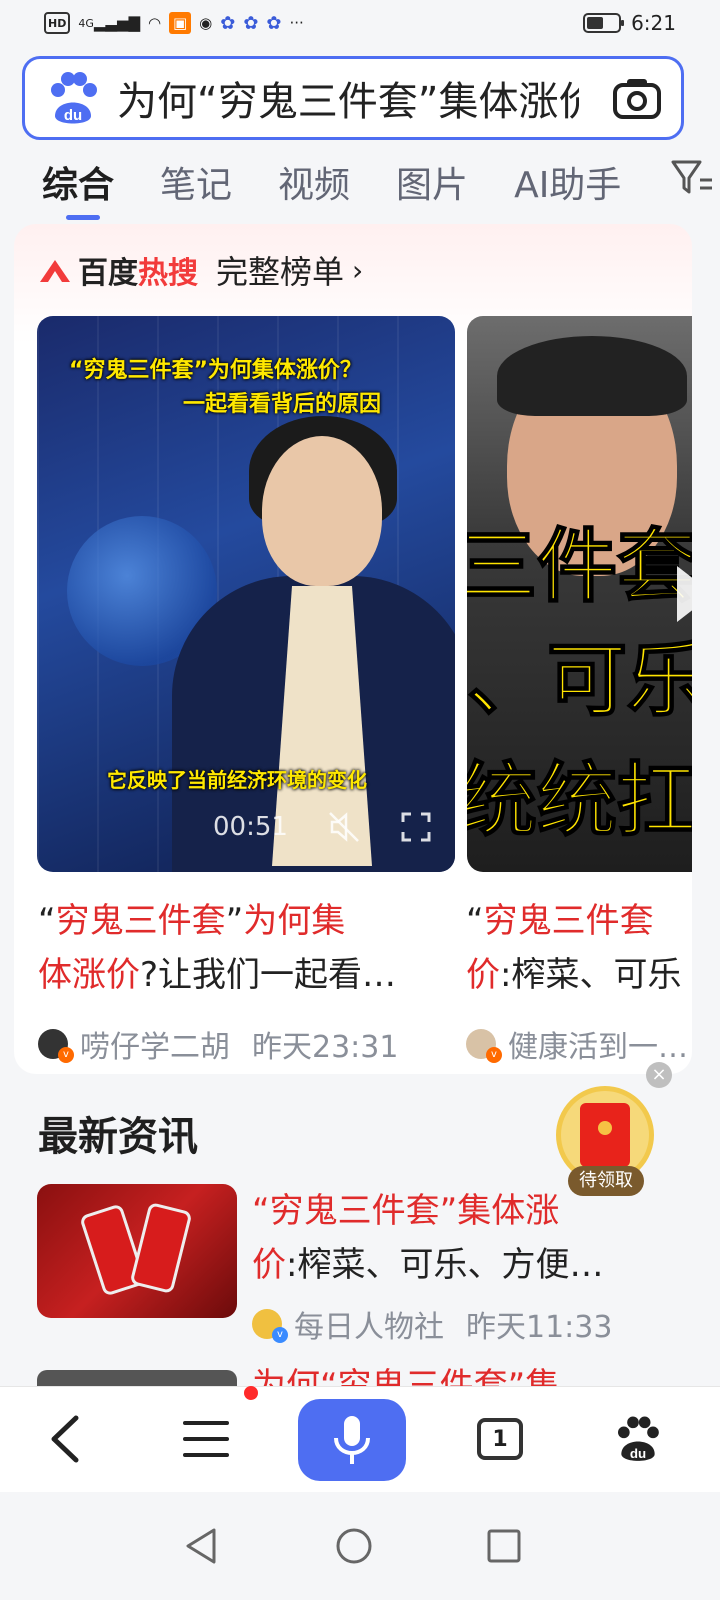 The width and height of the screenshot is (720, 1600). I want to click on news-section-title: 最新资讯, so click(118, 1137).